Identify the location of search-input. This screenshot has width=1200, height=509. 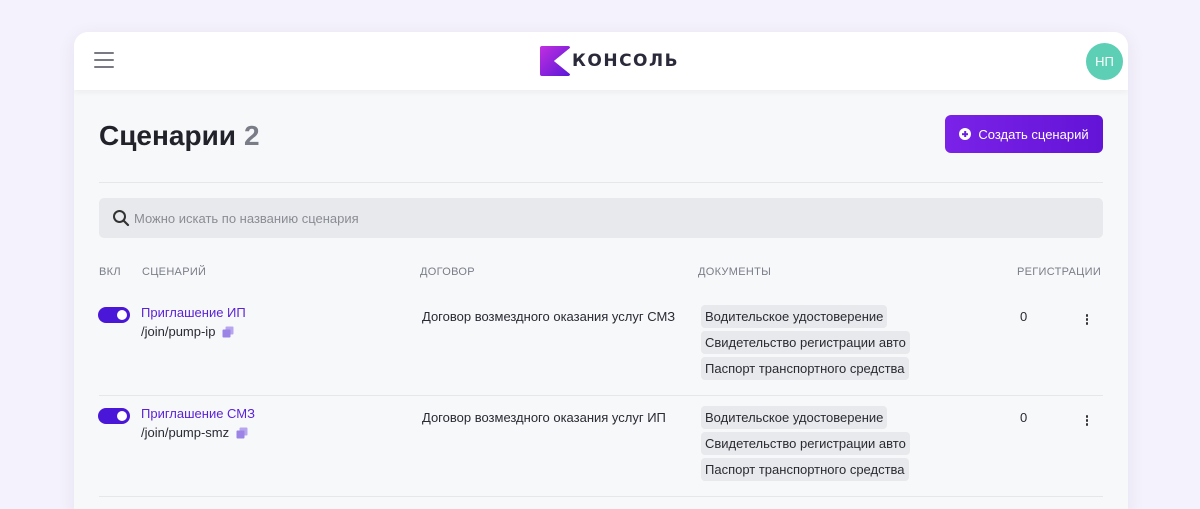
(584, 218).